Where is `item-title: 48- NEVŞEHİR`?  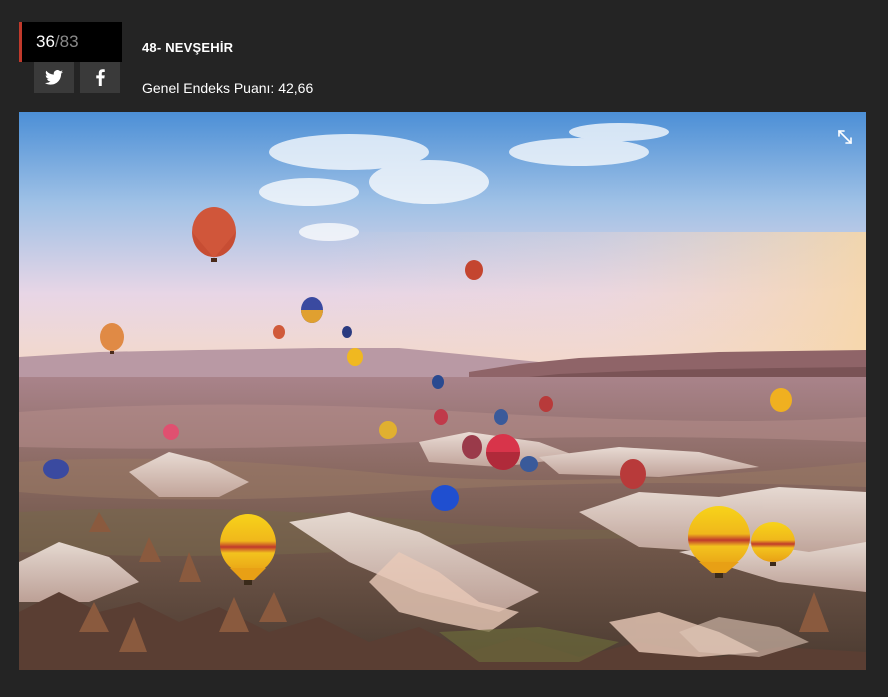 item-title: 48- NEVŞEHİR is located at coordinates (188, 47).